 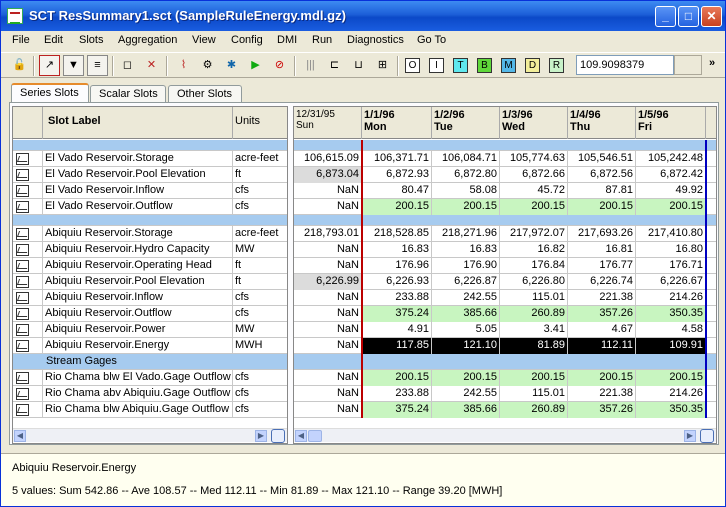 I want to click on data-cell: 105,546.51, so click(x=602, y=159).